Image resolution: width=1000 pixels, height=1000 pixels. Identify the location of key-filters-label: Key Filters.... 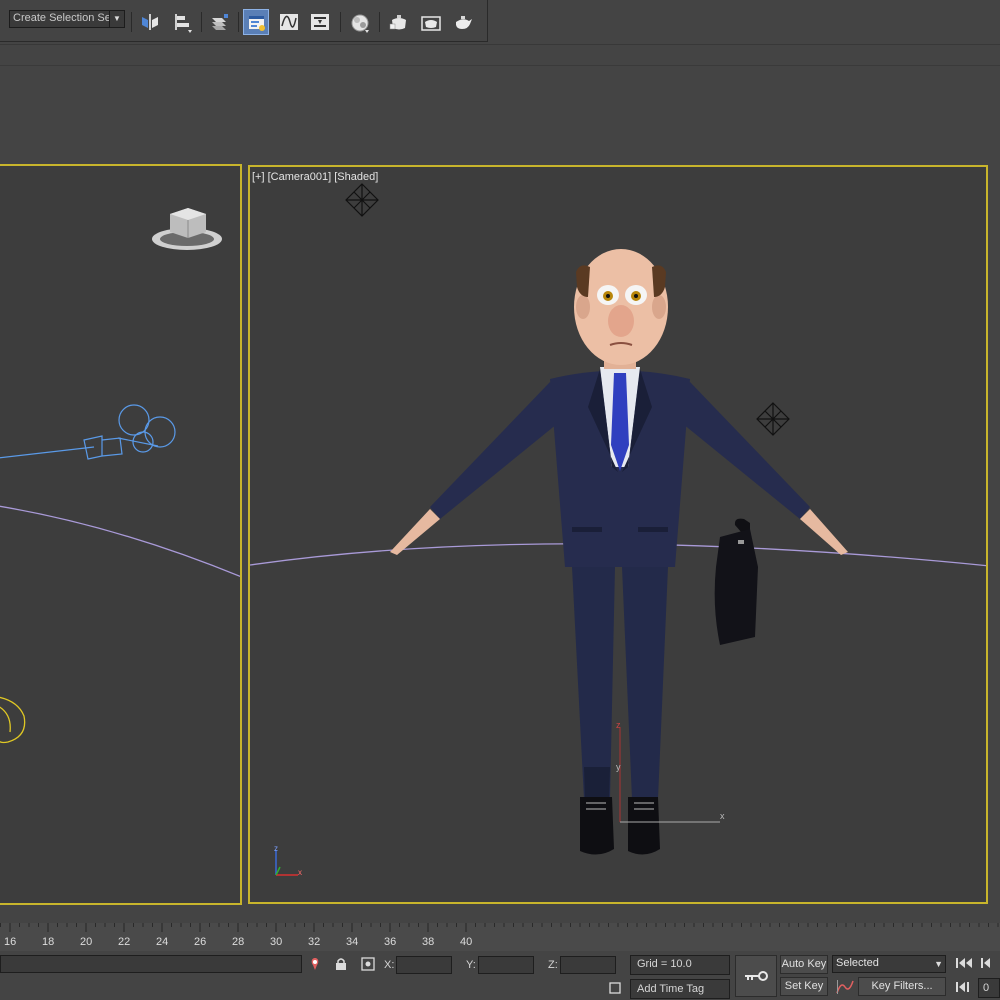
(902, 986).